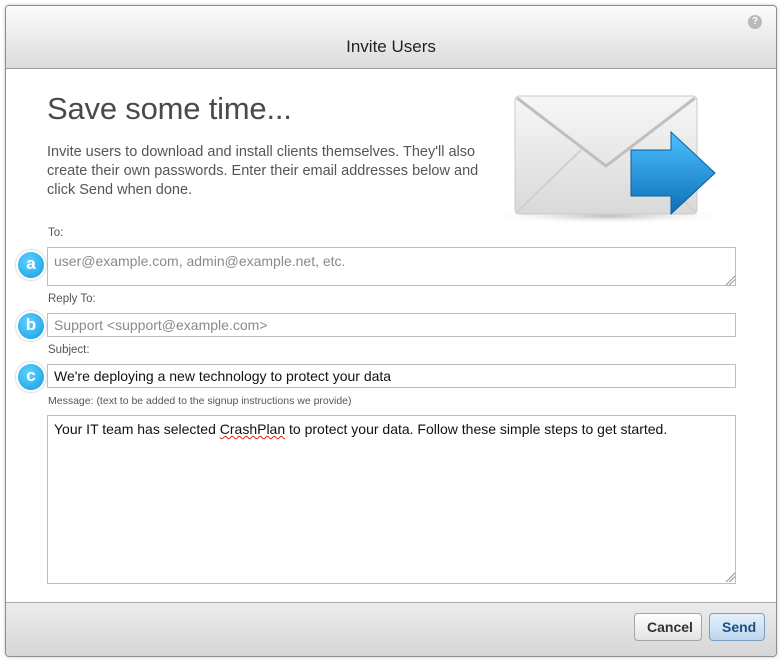  Describe the element at coordinates (31, 377) in the screenshot. I see `badge-c: c` at that location.